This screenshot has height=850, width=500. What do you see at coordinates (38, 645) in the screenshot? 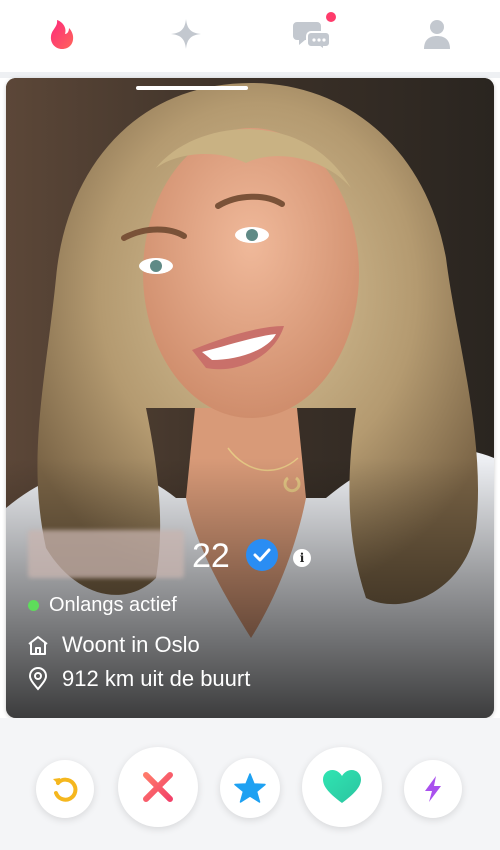
I see `home-icon` at bounding box center [38, 645].